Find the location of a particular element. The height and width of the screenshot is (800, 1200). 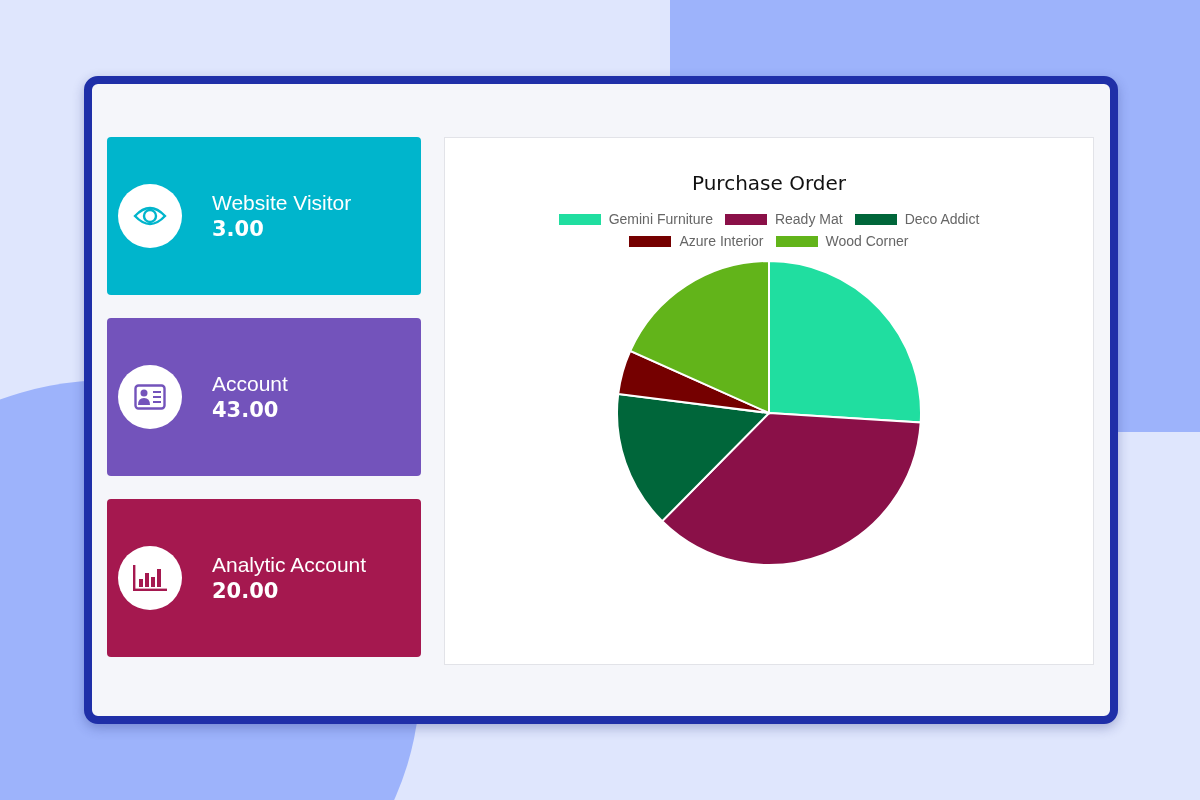

card-title: Analytic Account is located at coordinates (289, 565).